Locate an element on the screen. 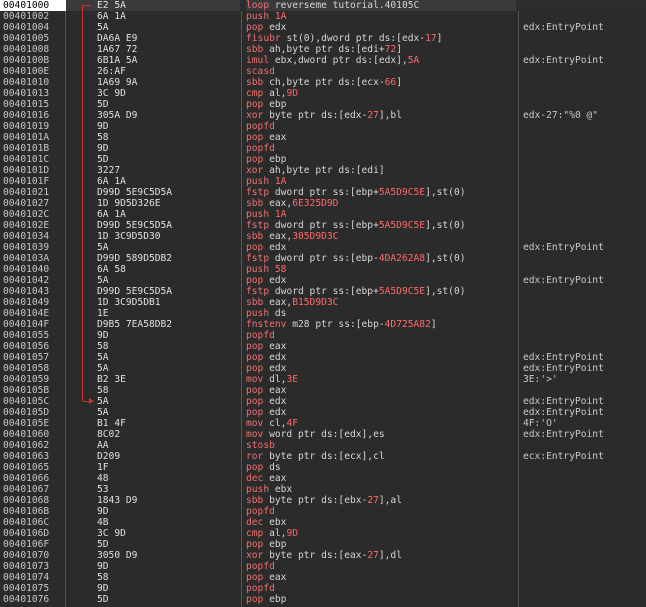 This screenshot has height=607, width=646. instruction-disassembly: stosb is located at coordinates (381, 445).